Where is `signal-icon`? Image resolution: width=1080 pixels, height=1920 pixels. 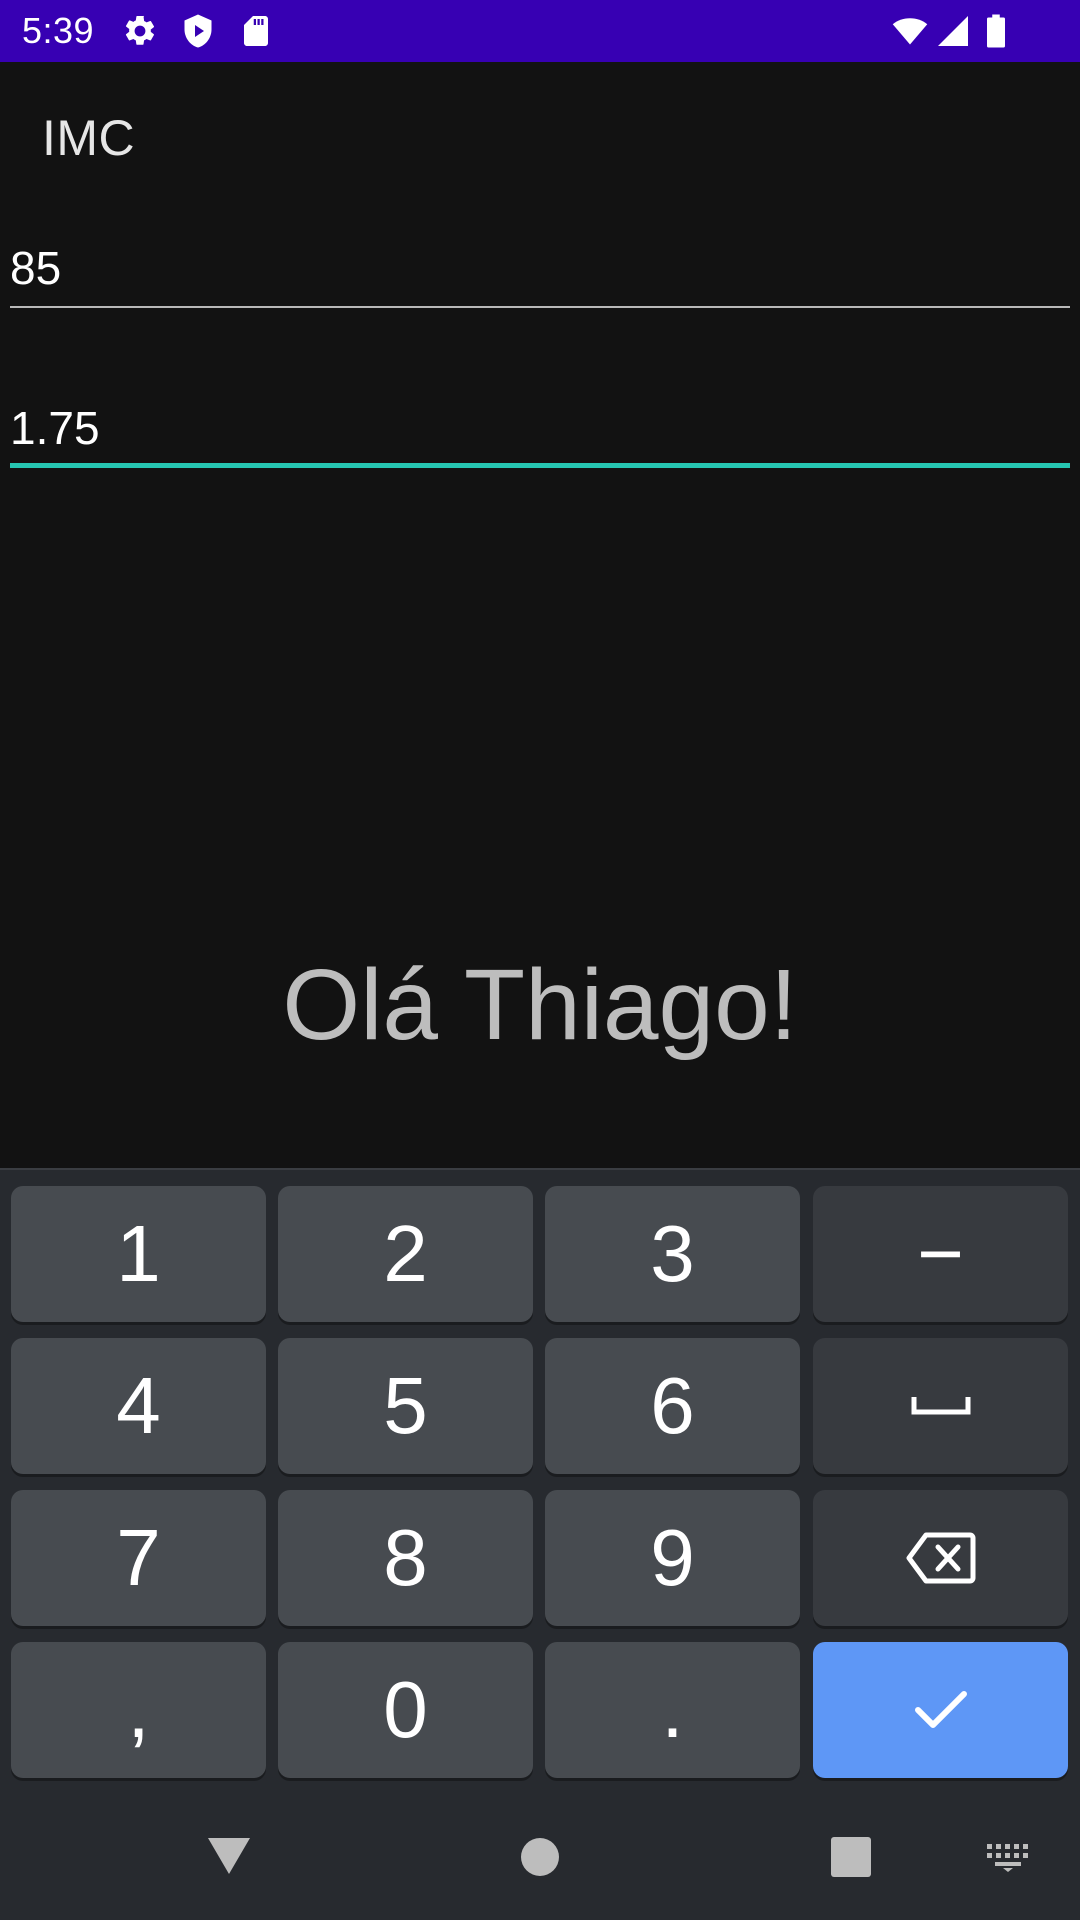 signal-icon is located at coordinates (953, 31).